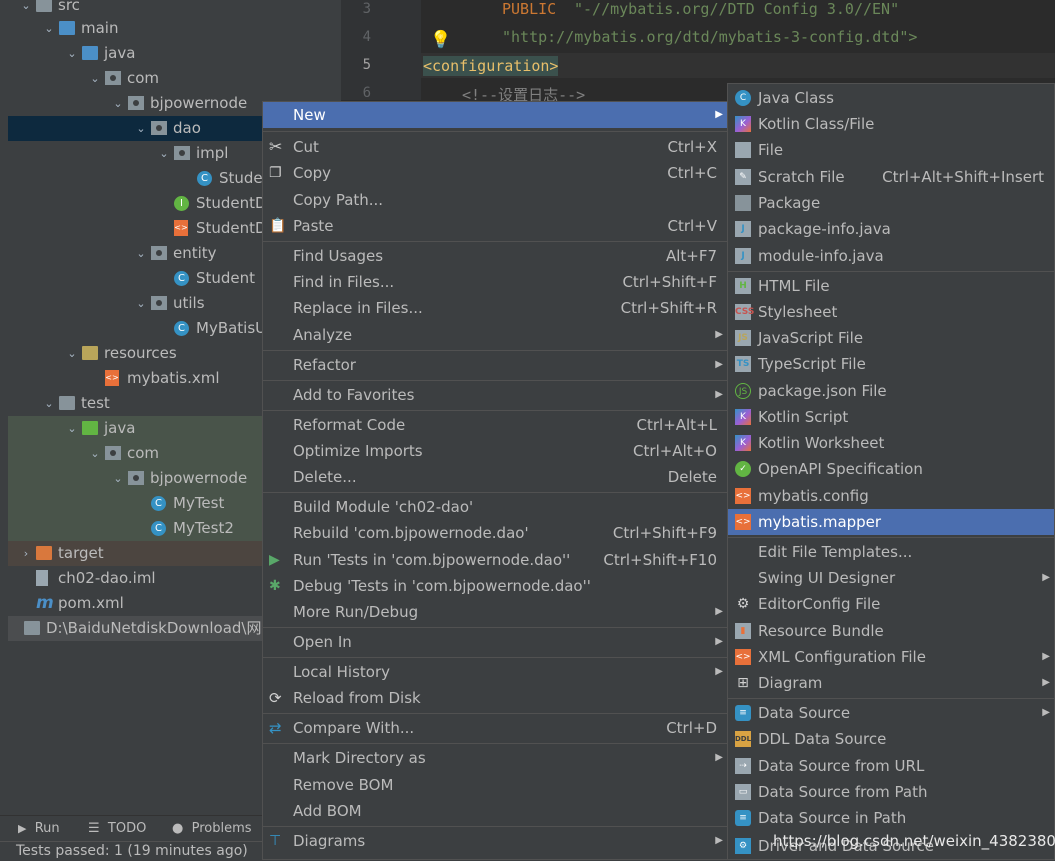  I want to click on menu-item-new: New ▶, so click(495, 115).